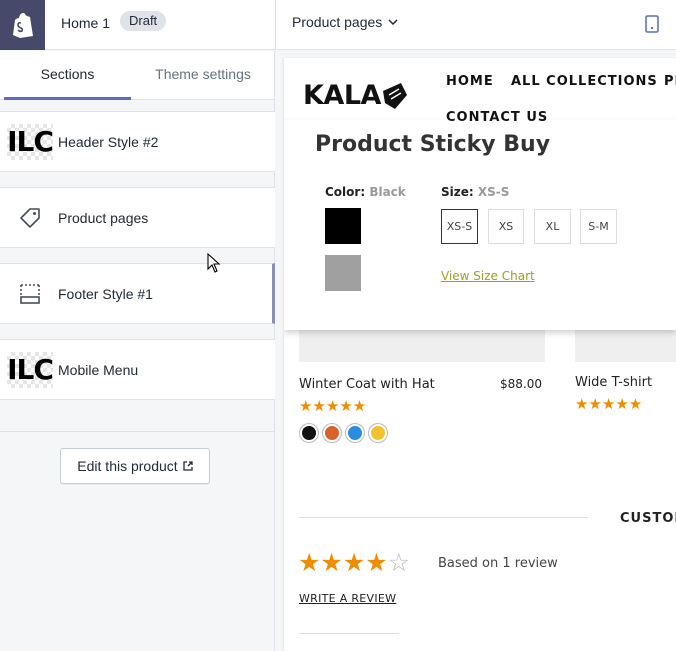 This screenshot has width=676, height=651. I want to click on section-label: Product pages, so click(103, 217).